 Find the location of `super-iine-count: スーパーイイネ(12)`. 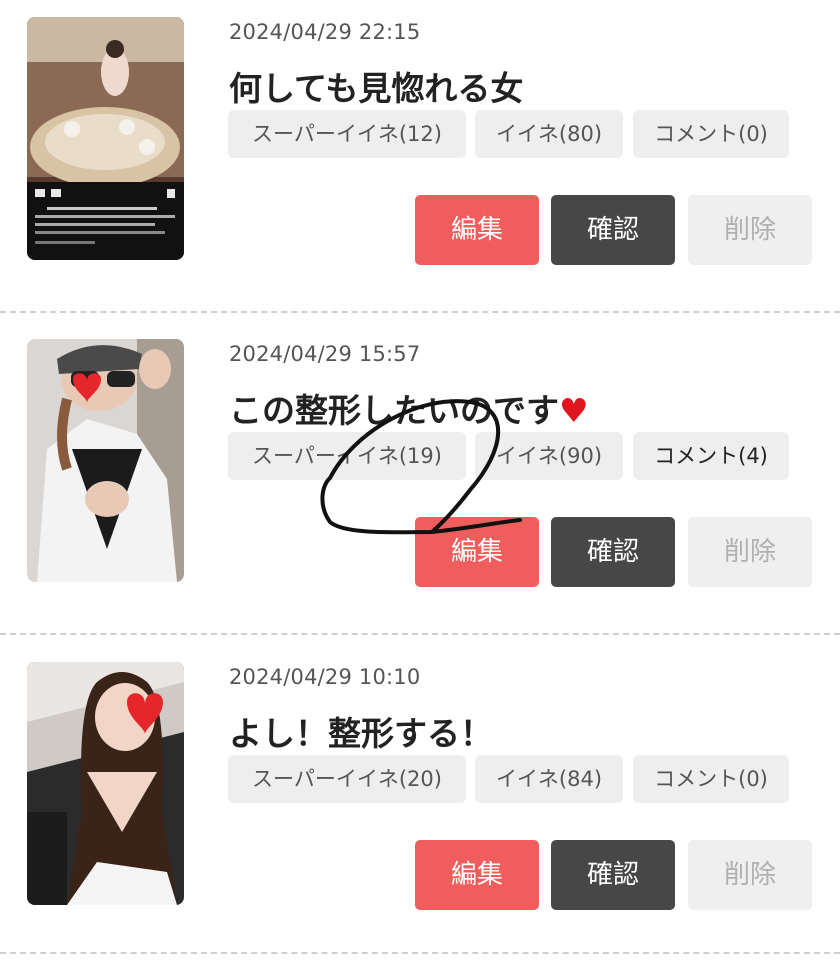

super-iine-count: スーパーイイネ(12) is located at coordinates (347, 134).